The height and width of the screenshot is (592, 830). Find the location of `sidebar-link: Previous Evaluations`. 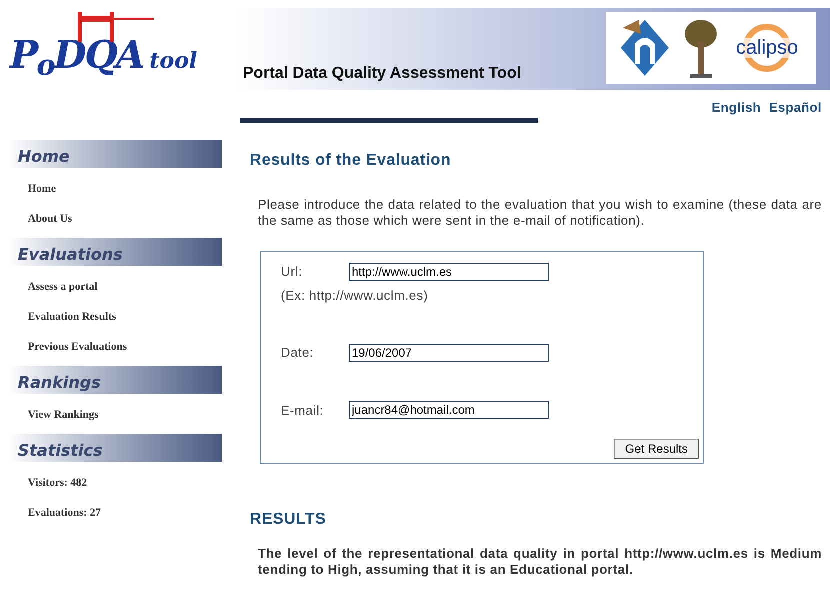

sidebar-link: Previous Evaluations is located at coordinates (78, 347).